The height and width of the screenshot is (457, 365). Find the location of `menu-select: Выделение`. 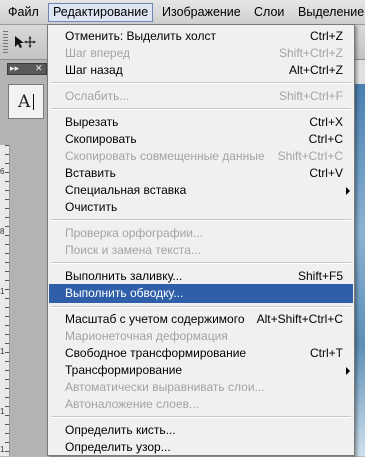

menu-select: Выделение is located at coordinates (329, 12).